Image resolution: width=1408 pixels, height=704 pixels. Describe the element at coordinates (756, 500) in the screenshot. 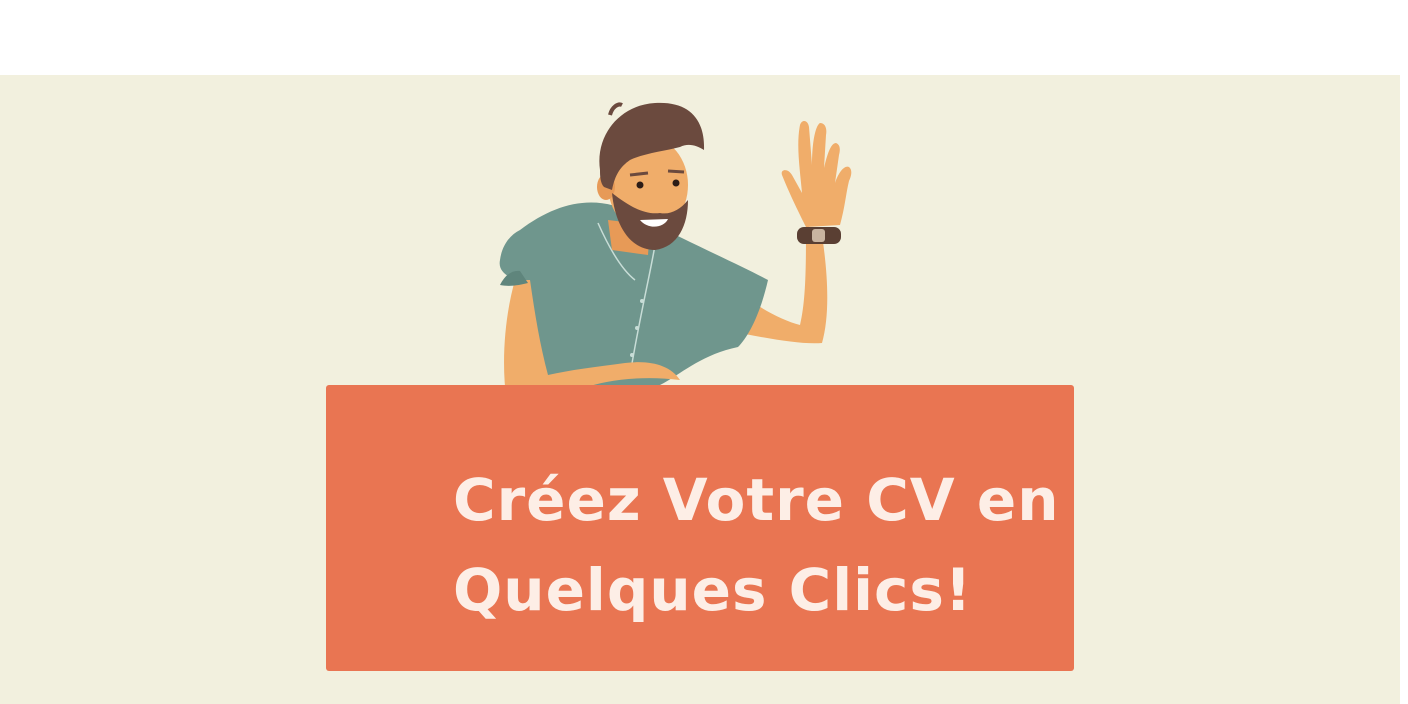

I see `headline-line-1: Créez Votre CV en` at that location.